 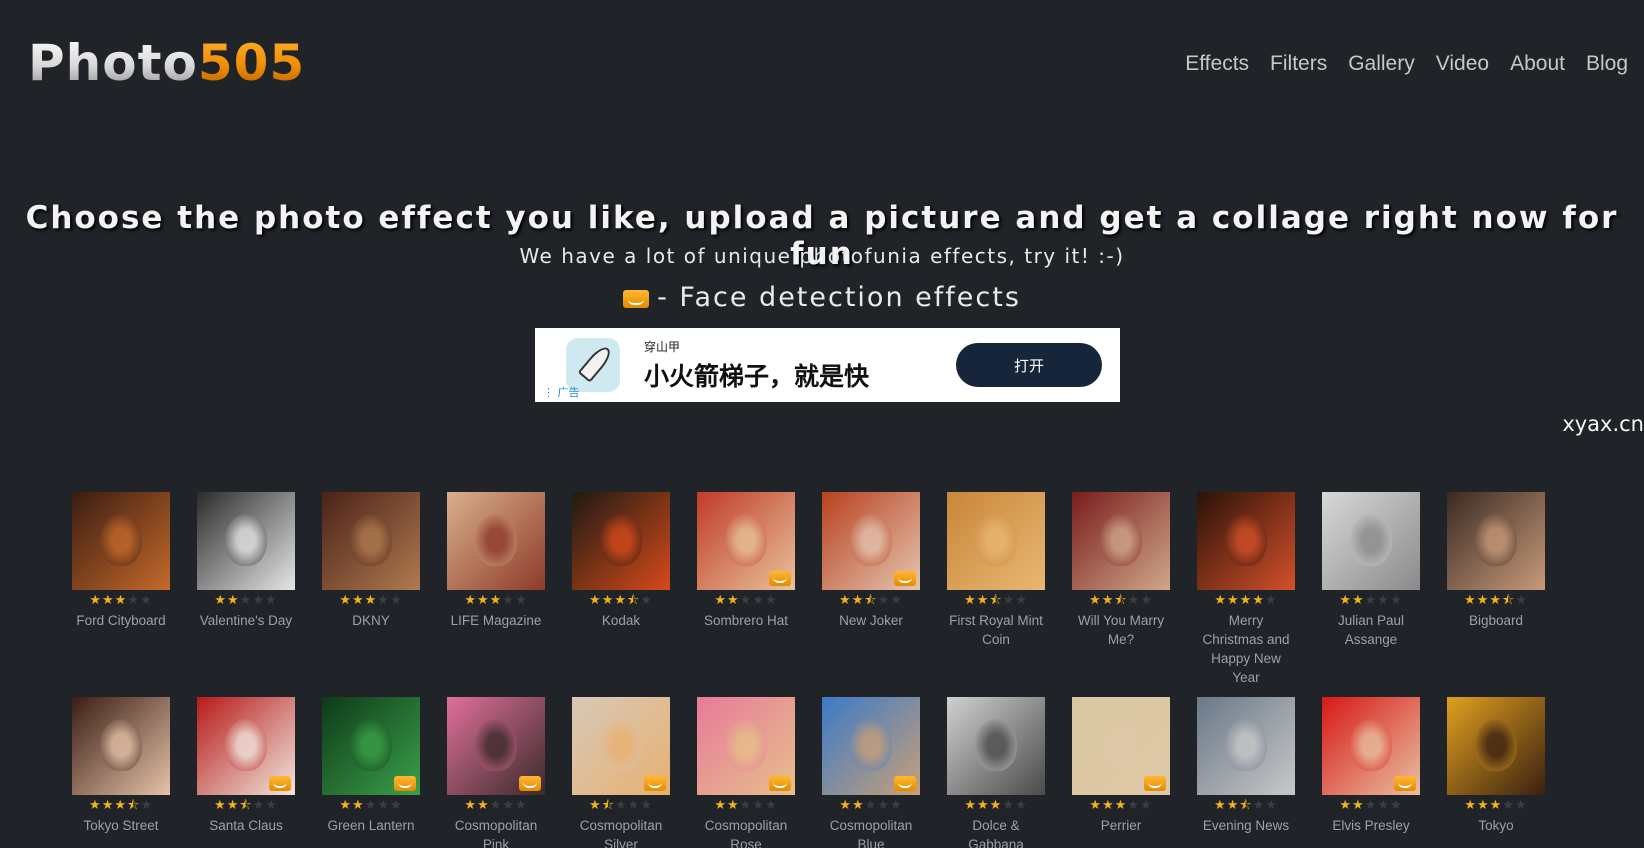 What do you see at coordinates (621, 832) in the screenshot?
I see `effect-name: Cosmopolitan Silver` at bounding box center [621, 832].